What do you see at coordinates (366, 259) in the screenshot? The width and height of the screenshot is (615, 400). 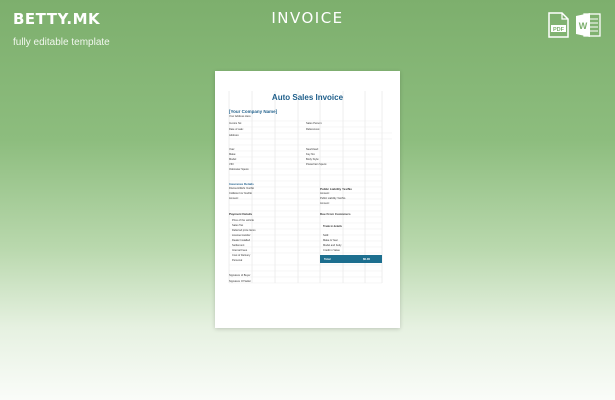 I see `total-value: $0.00` at bounding box center [366, 259].